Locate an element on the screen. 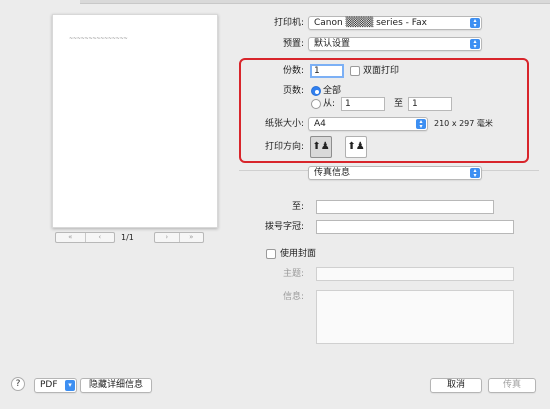 The width and height of the screenshot is (550, 409). portrait-person-icon: ⬆♟ is located at coordinates (321, 146).